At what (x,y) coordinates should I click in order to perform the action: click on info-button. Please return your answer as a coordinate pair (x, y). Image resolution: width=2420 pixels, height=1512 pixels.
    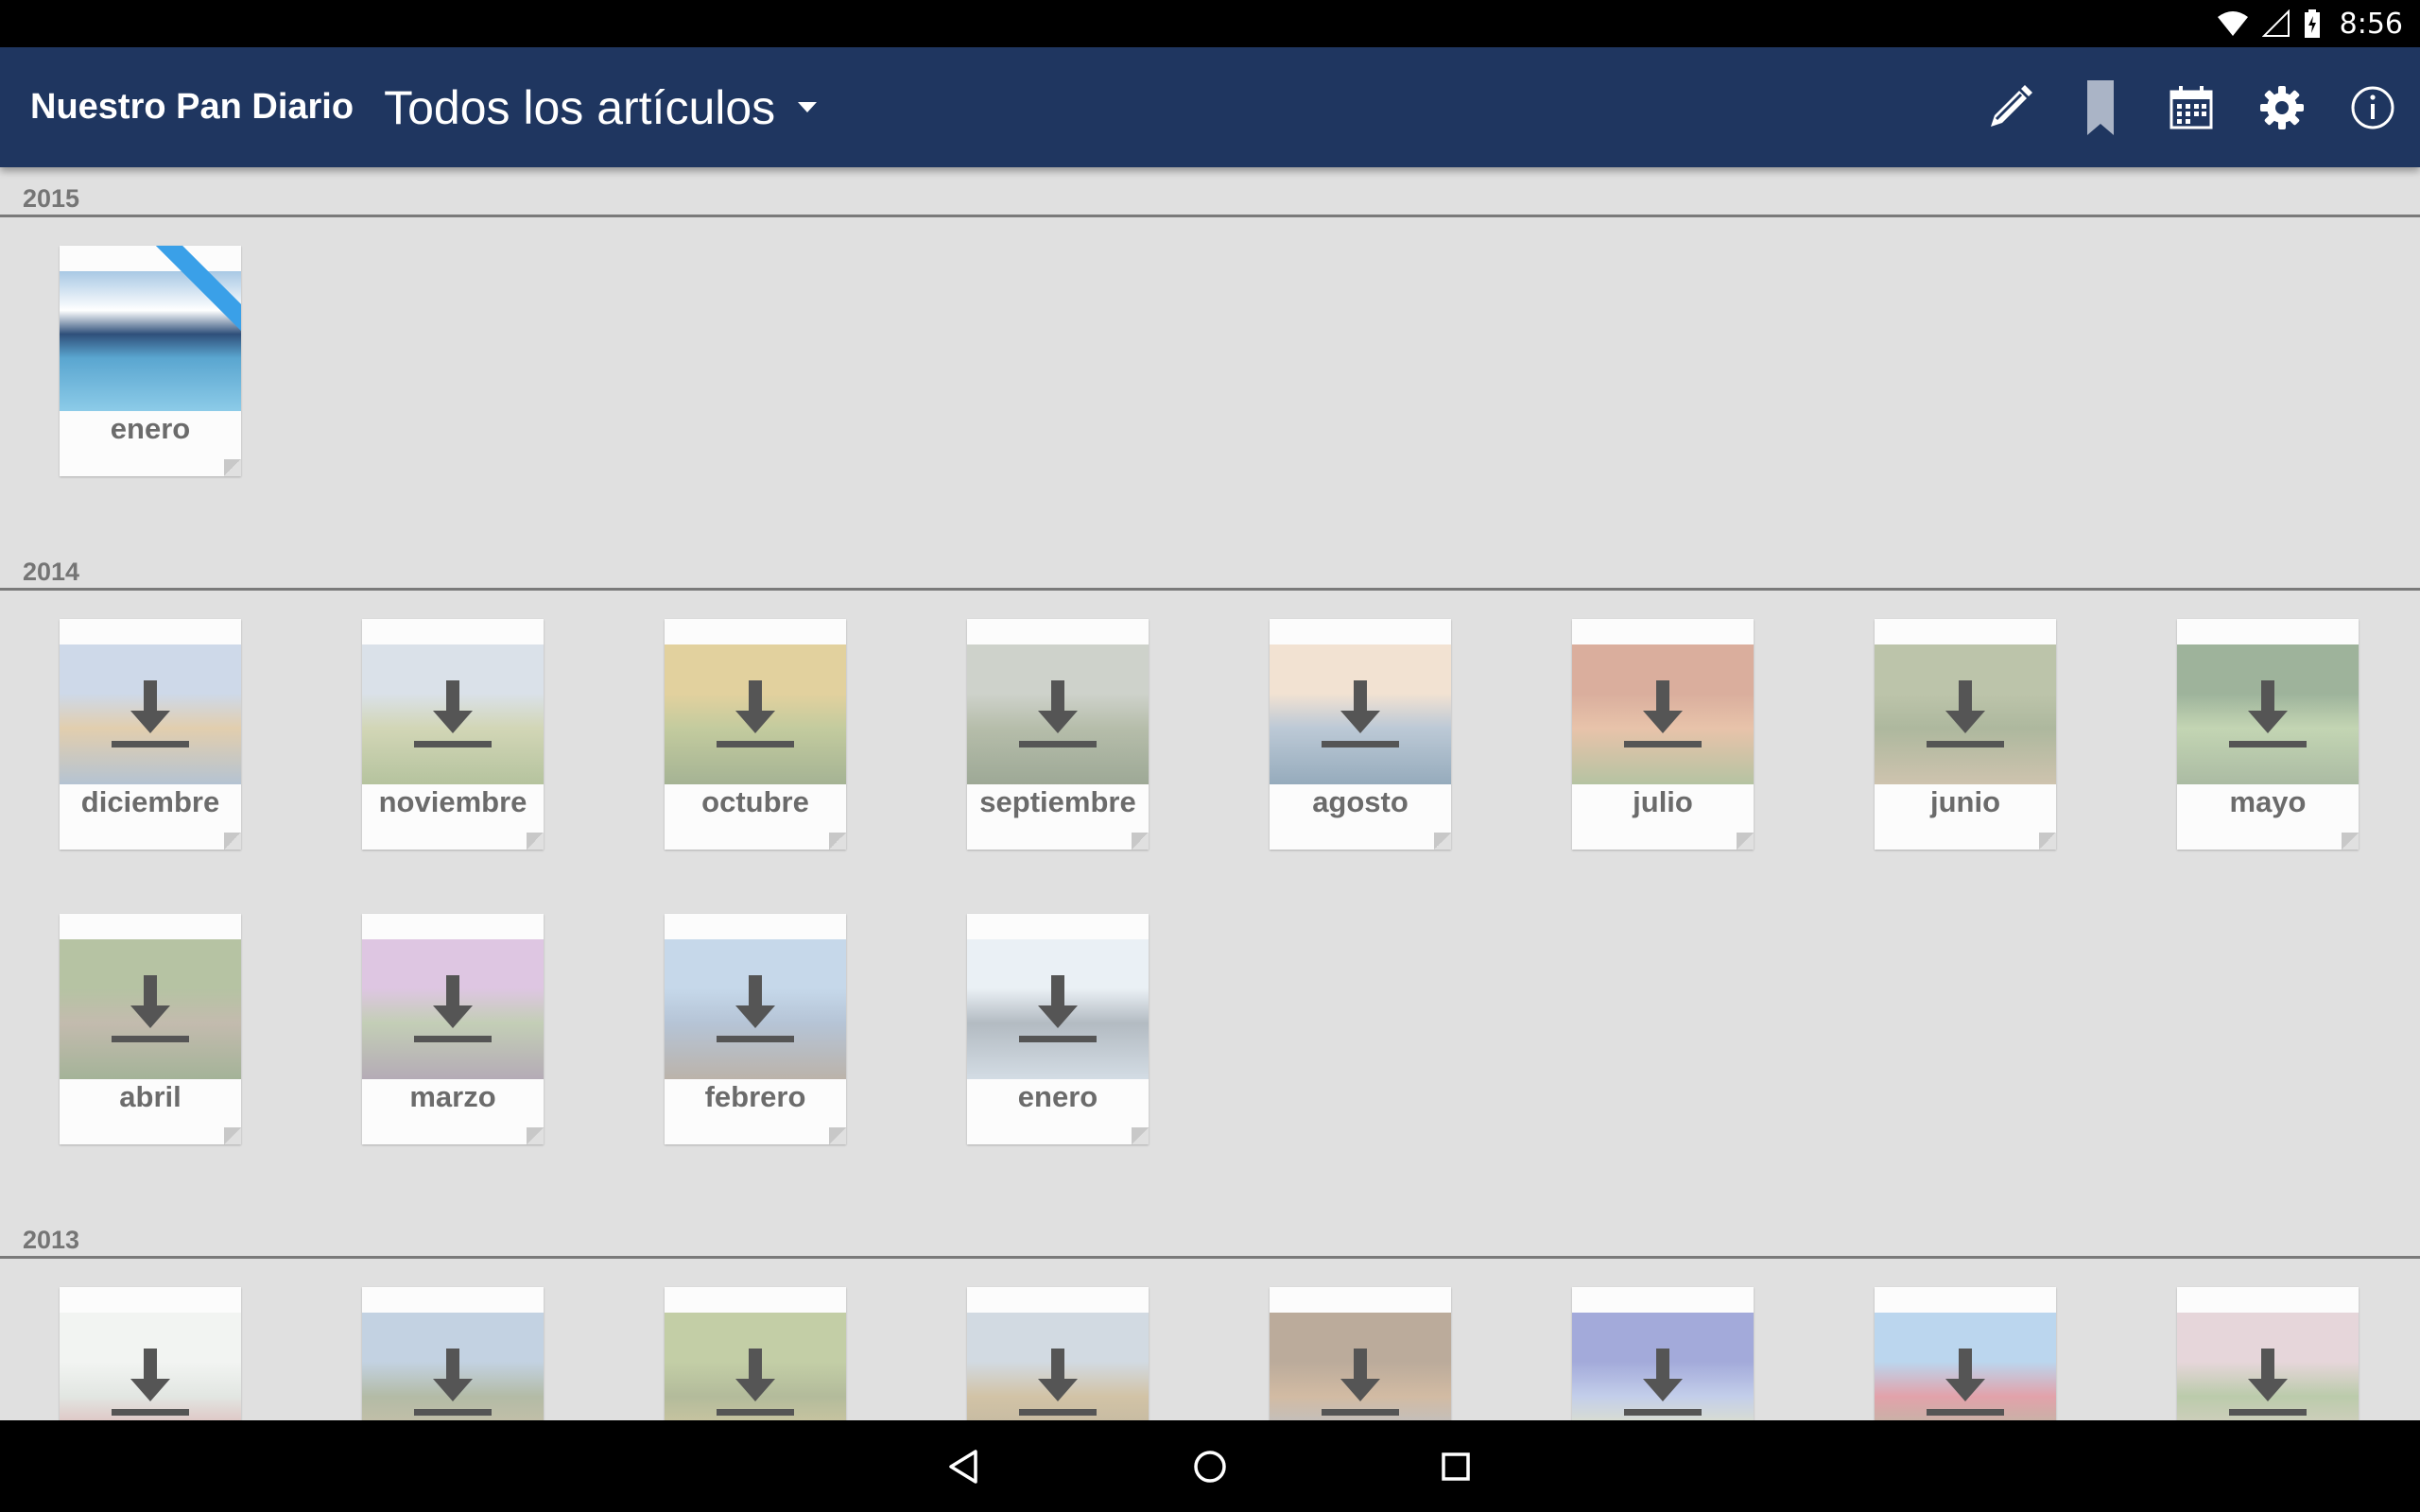
    Looking at the image, I should click on (2373, 107).